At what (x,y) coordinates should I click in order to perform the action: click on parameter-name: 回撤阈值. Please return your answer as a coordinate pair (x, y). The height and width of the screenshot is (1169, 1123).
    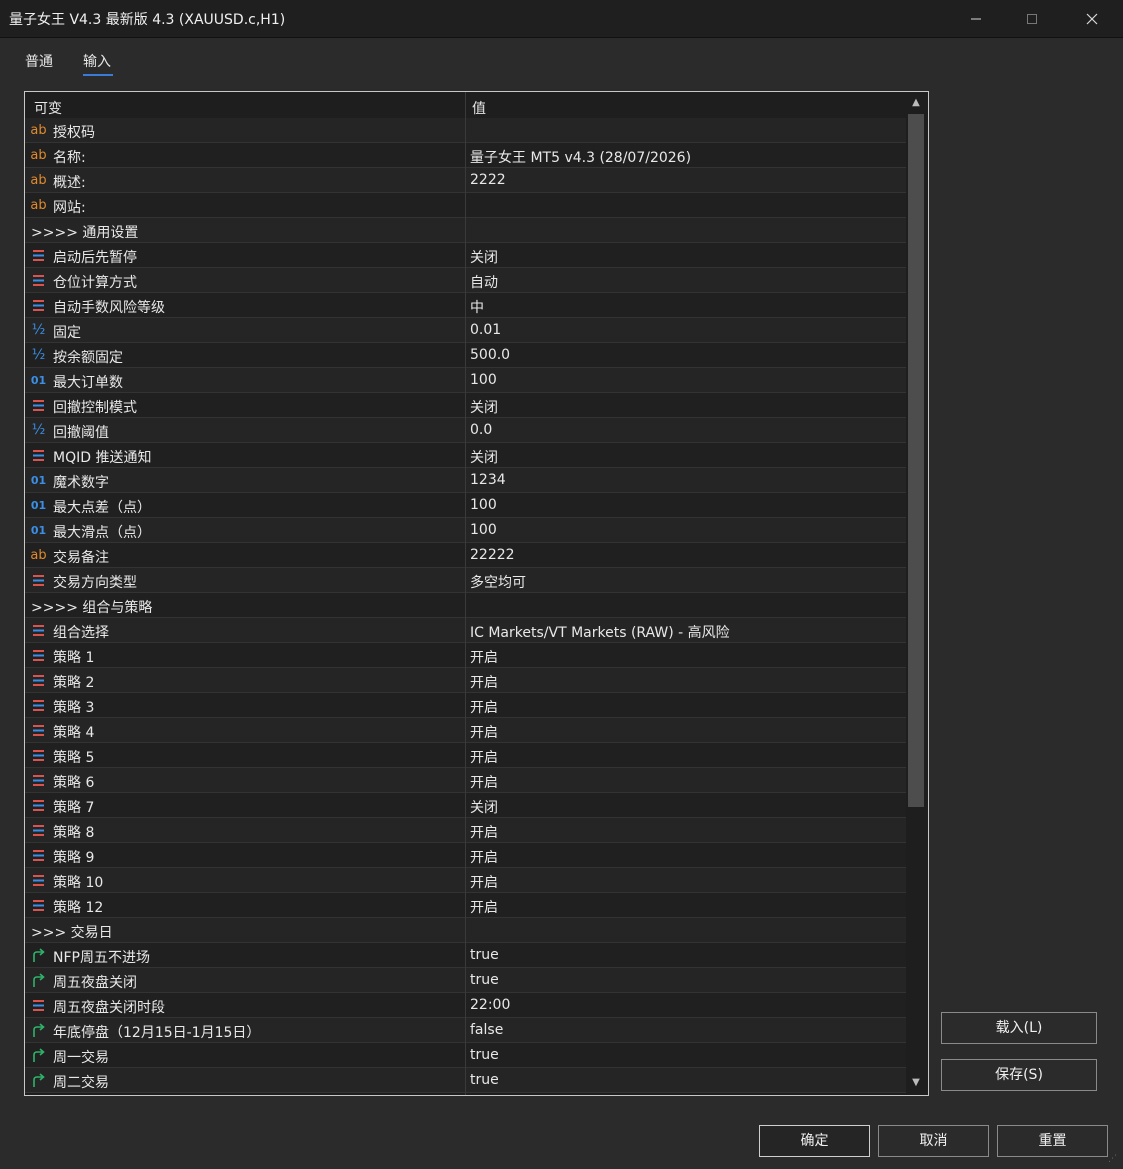
    Looking at the image, I should click on (81, 433).